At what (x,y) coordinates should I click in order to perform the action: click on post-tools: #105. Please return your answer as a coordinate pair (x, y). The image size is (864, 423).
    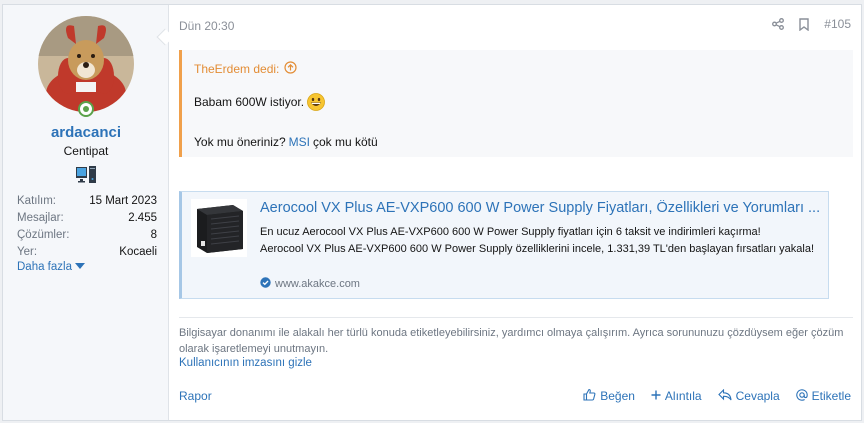
    Looking at the image, I should click on (811, 24).